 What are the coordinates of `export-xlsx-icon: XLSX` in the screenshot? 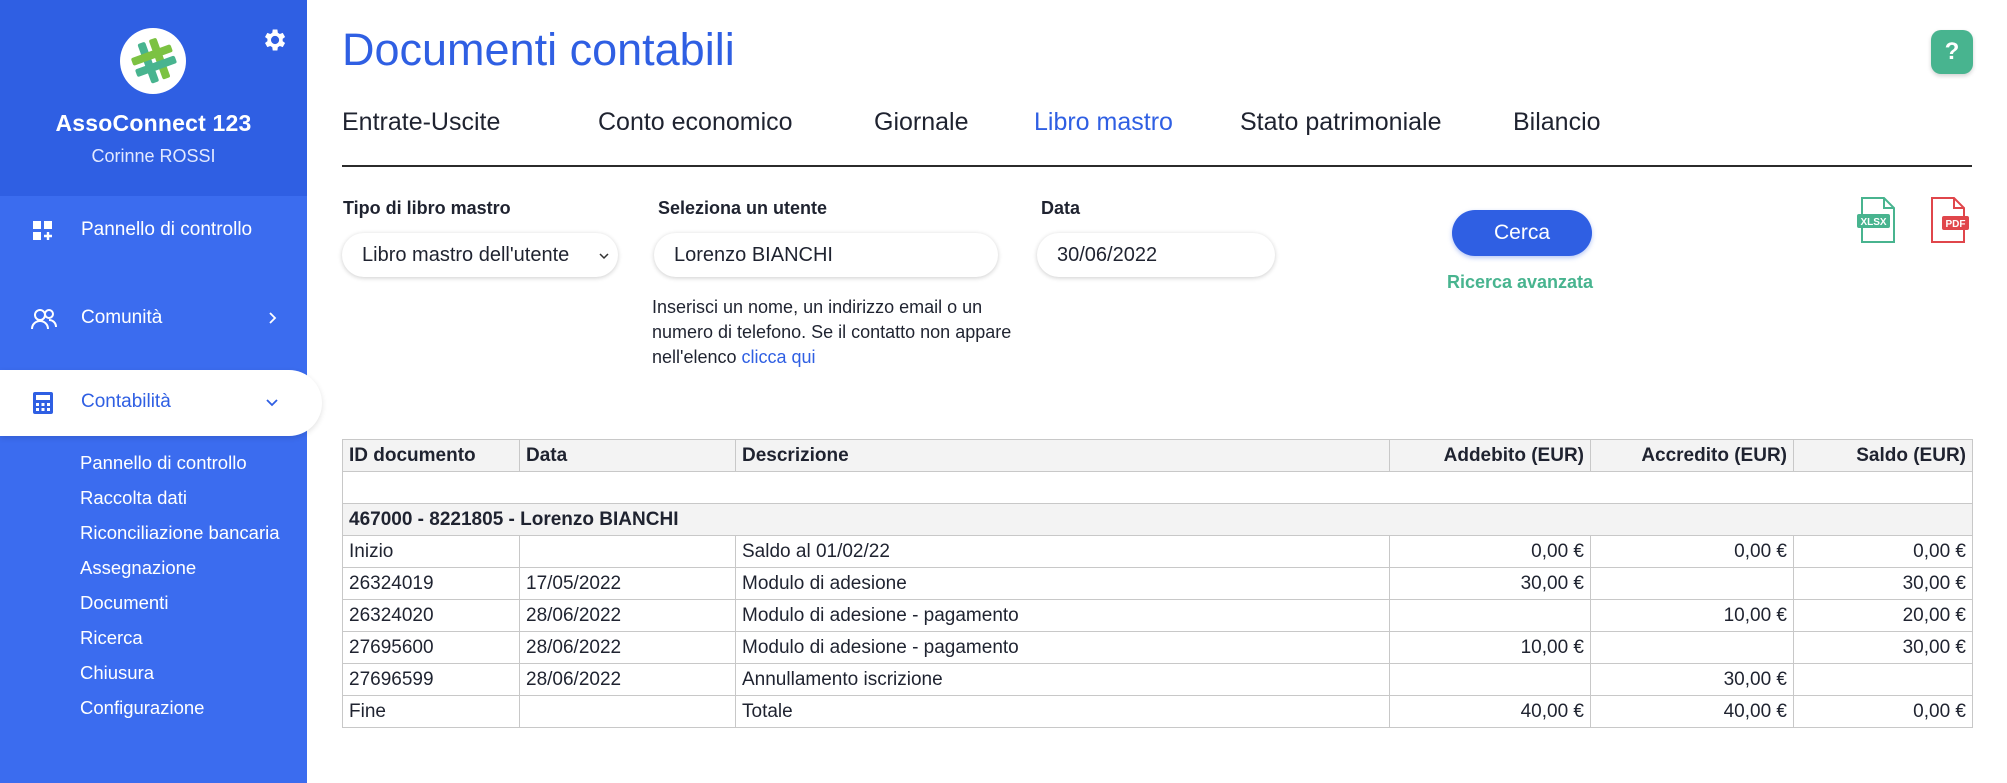 It's located at (1877, 220).